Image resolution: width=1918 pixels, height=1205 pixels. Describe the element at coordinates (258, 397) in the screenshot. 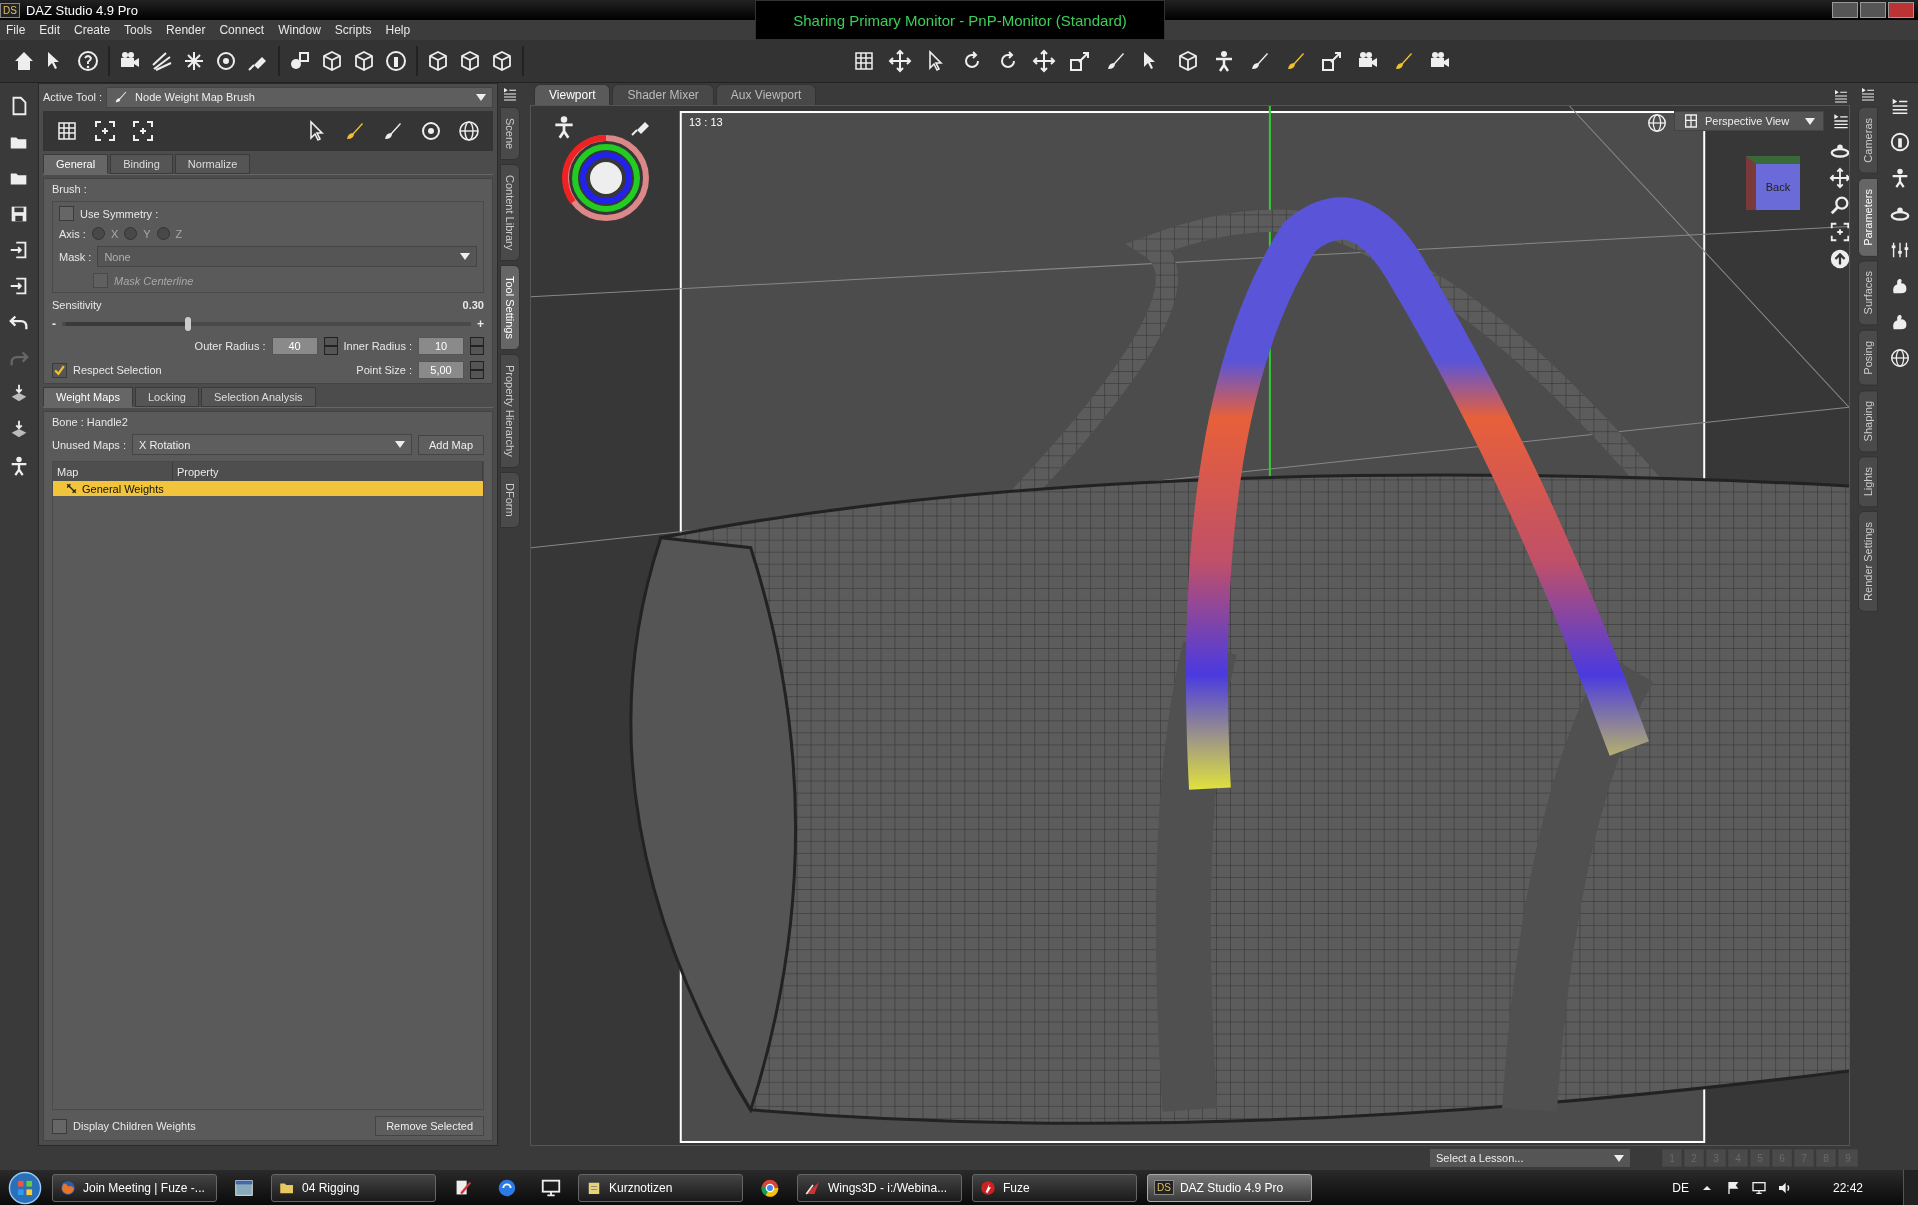

I see `weight-tab: Selection Analysis` at that location.